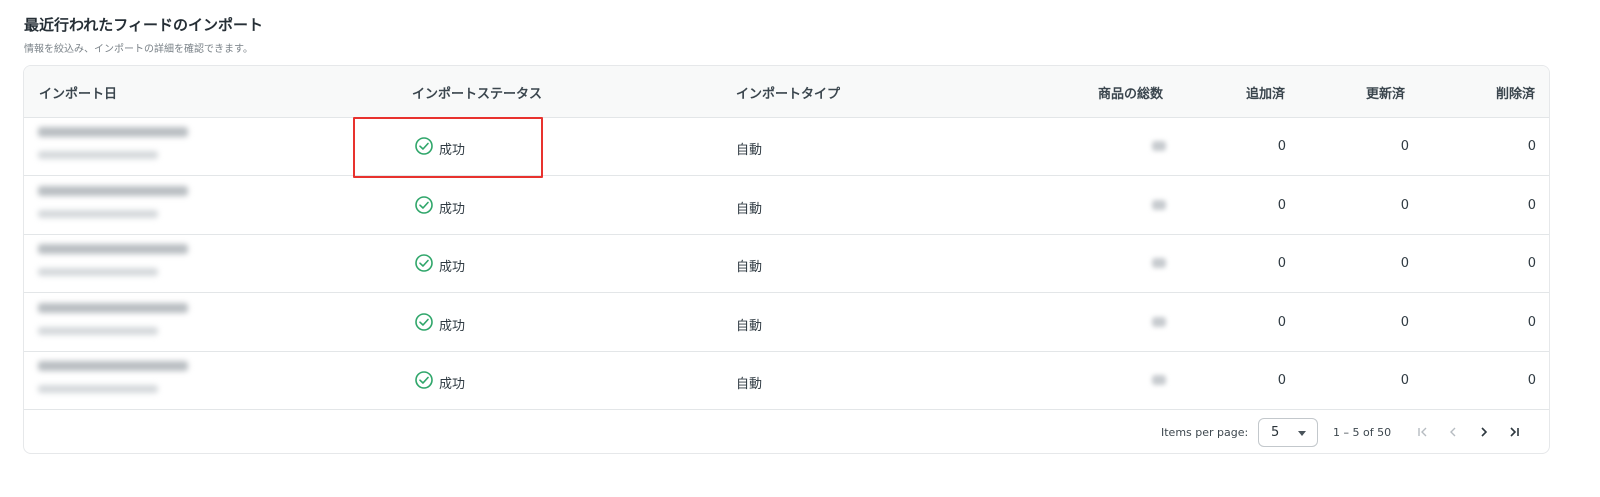 Image resolution: width=1600 pixels, height=497 pixels. I want to click on chevron-left-icon, so click(1453, 432).